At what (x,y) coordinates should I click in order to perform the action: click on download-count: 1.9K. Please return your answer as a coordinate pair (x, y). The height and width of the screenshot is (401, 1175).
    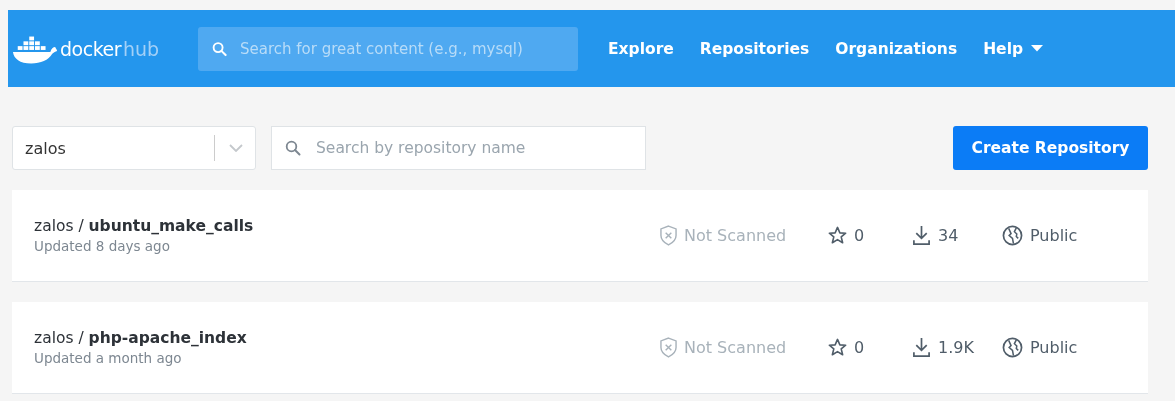
    Looking at the image, I should click on (956, 347).